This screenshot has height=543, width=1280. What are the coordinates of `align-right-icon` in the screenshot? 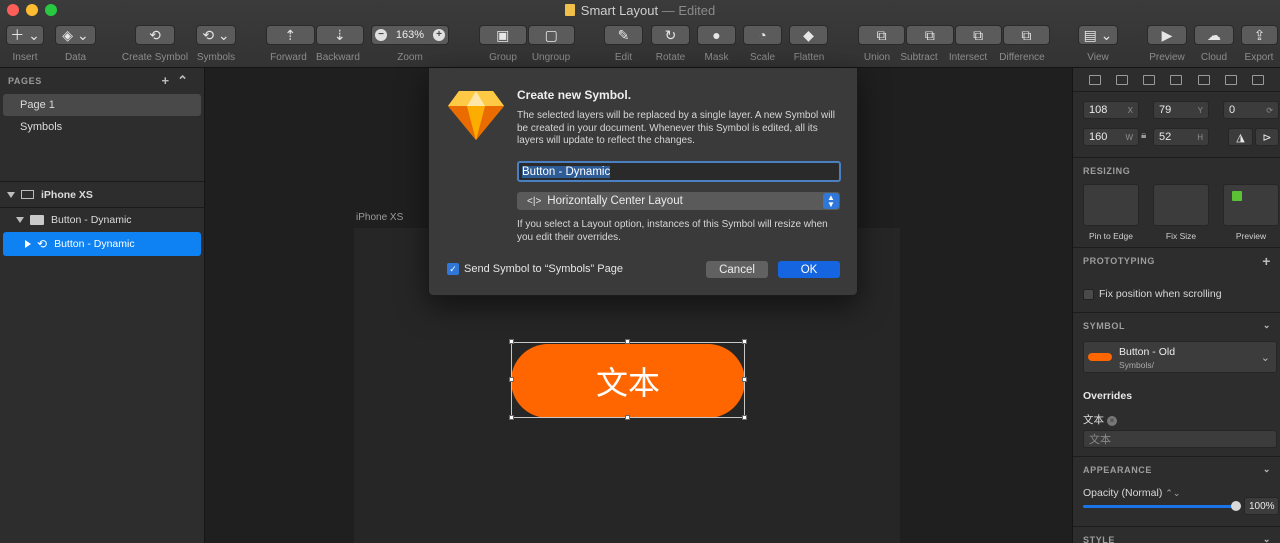 It's located at (1149, 79).